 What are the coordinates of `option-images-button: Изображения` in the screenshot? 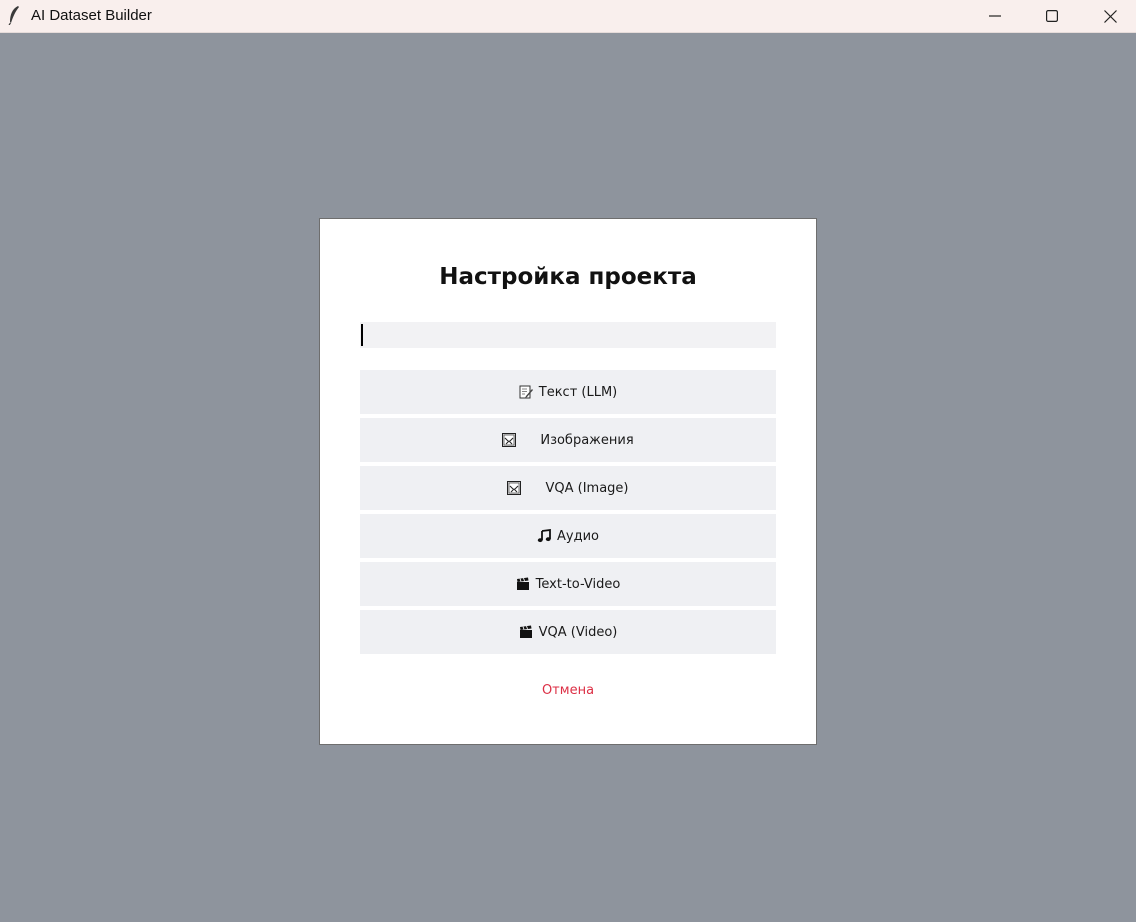 It's located at (568, 440).